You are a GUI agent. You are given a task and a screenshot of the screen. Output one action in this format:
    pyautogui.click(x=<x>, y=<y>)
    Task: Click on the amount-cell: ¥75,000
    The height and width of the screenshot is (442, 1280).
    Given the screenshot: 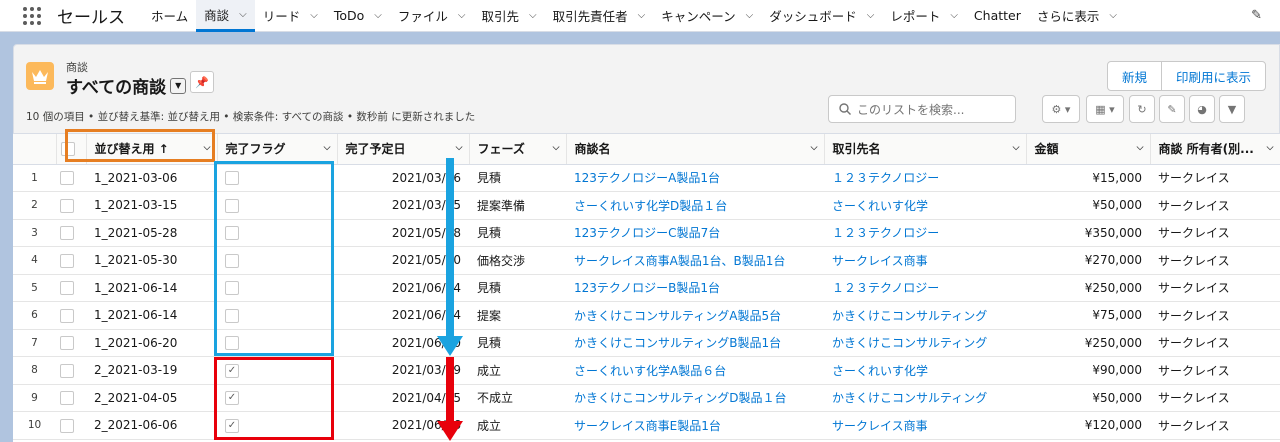 What is the action you would take?
    pyautogui.click(x=1088, y=315)
    